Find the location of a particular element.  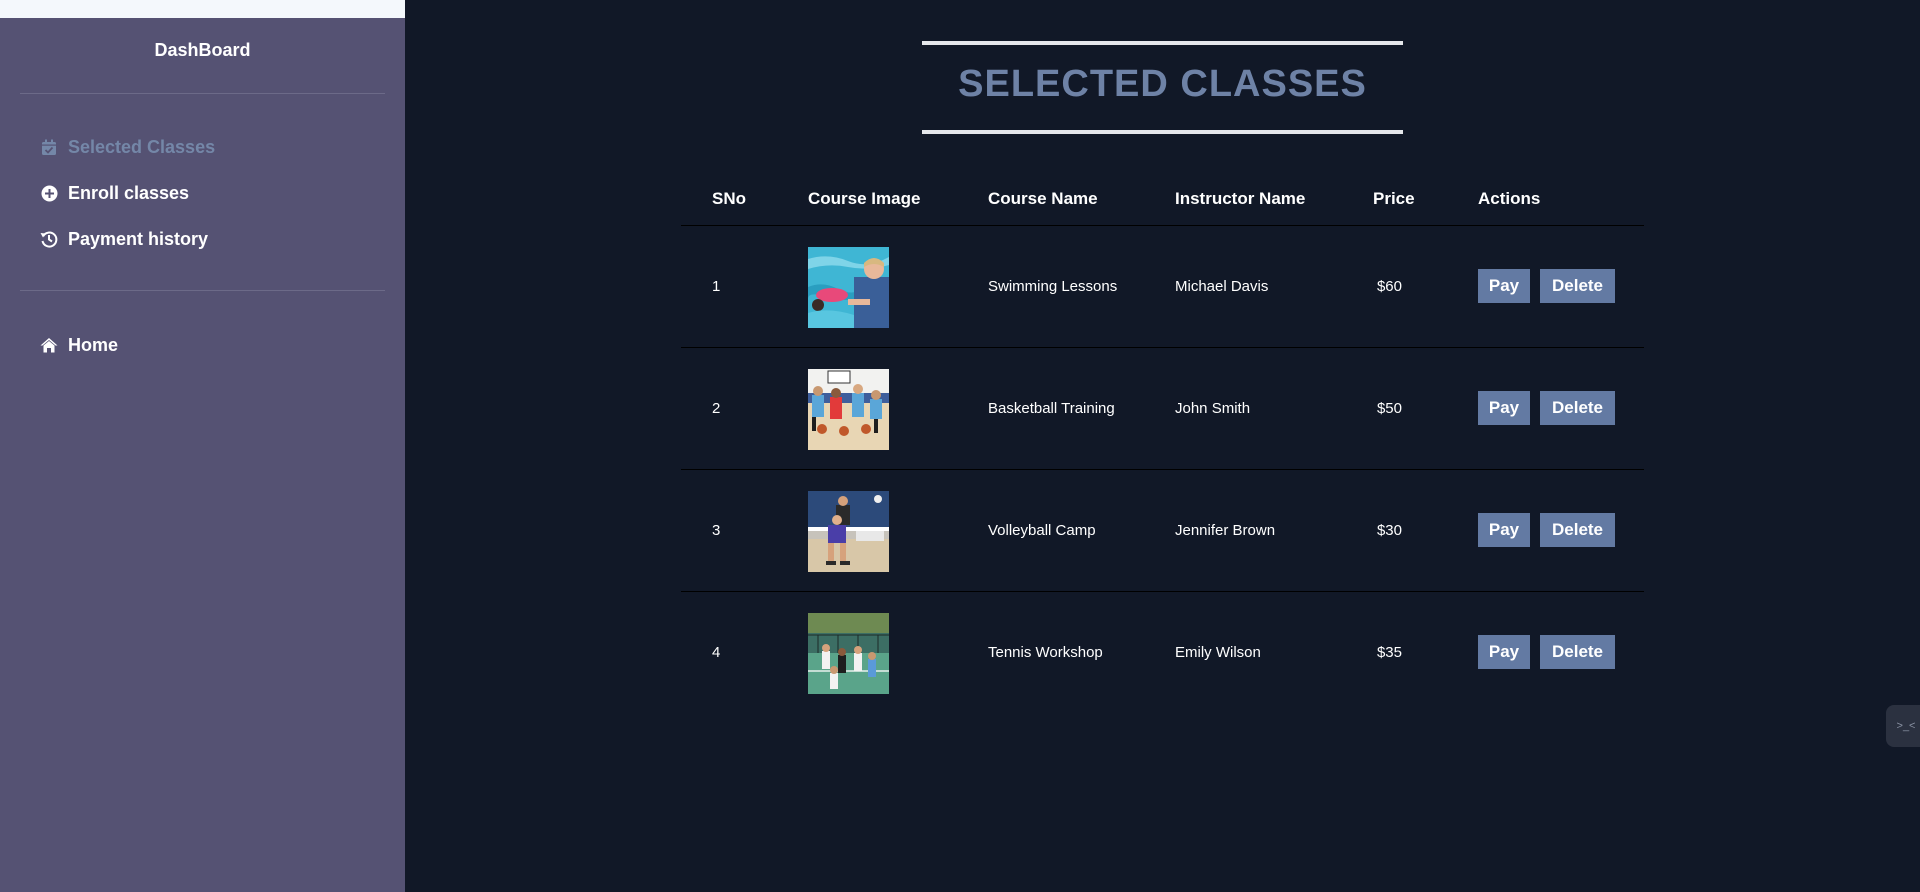

sidebar-item-label: Enroll classes is located at coordinates (129, 192).